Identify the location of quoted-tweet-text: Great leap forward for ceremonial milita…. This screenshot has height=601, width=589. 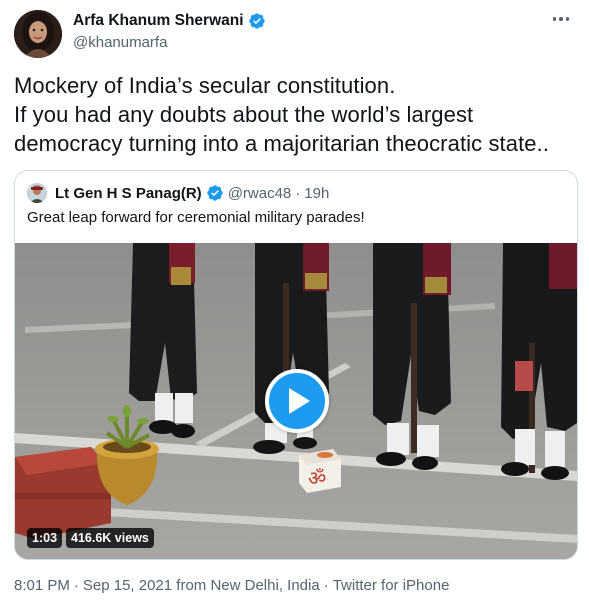
(196, 217).